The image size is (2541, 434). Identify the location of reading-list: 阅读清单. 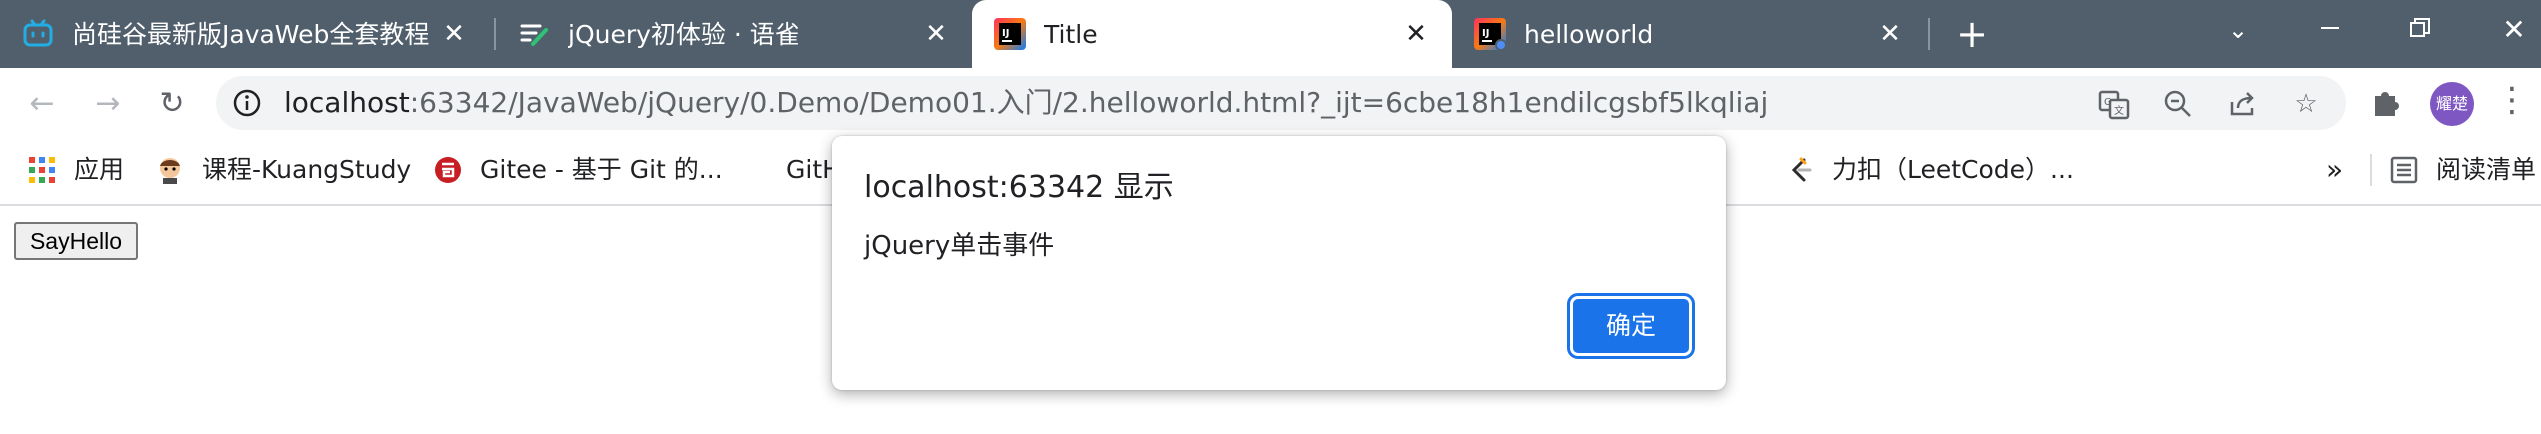
(2465, 170).